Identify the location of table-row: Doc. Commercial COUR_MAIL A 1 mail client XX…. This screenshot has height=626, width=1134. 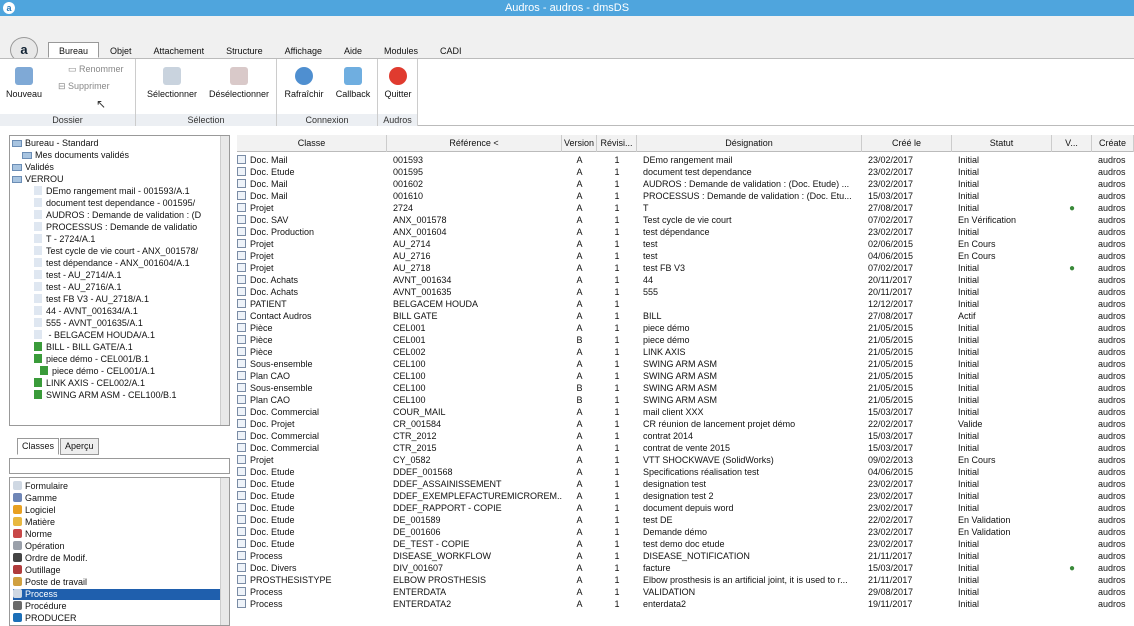
(685, 412).